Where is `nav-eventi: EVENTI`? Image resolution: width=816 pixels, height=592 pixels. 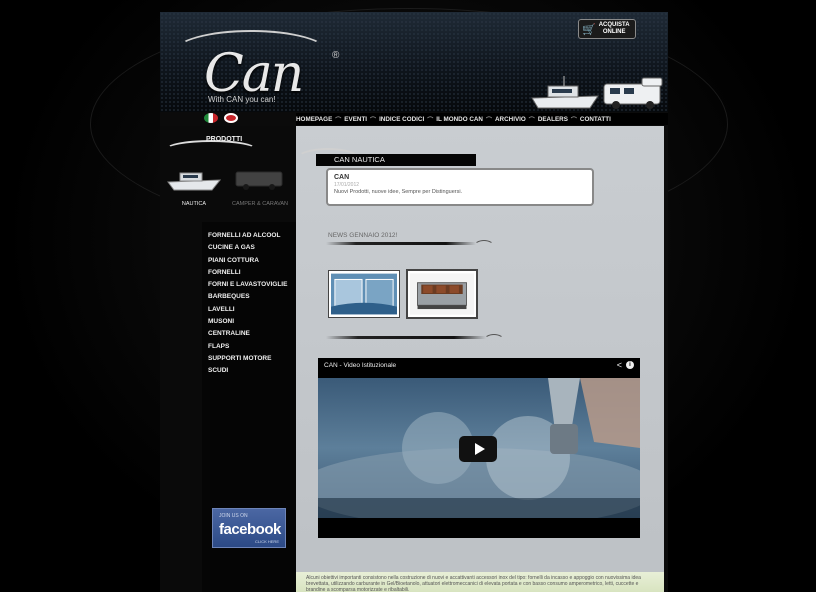
nav-eventi: EVENTI is located at coordinates (355, 119).